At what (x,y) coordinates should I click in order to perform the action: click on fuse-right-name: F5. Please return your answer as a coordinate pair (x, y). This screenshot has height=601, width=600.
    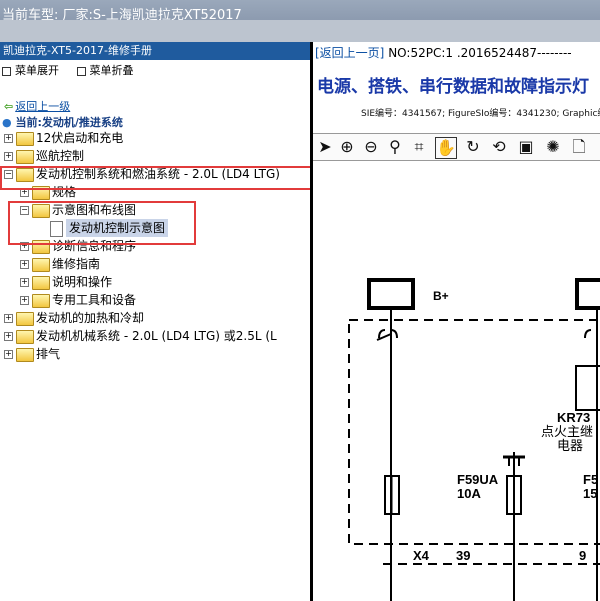
    Looking at the image, I should click on (590, 479).